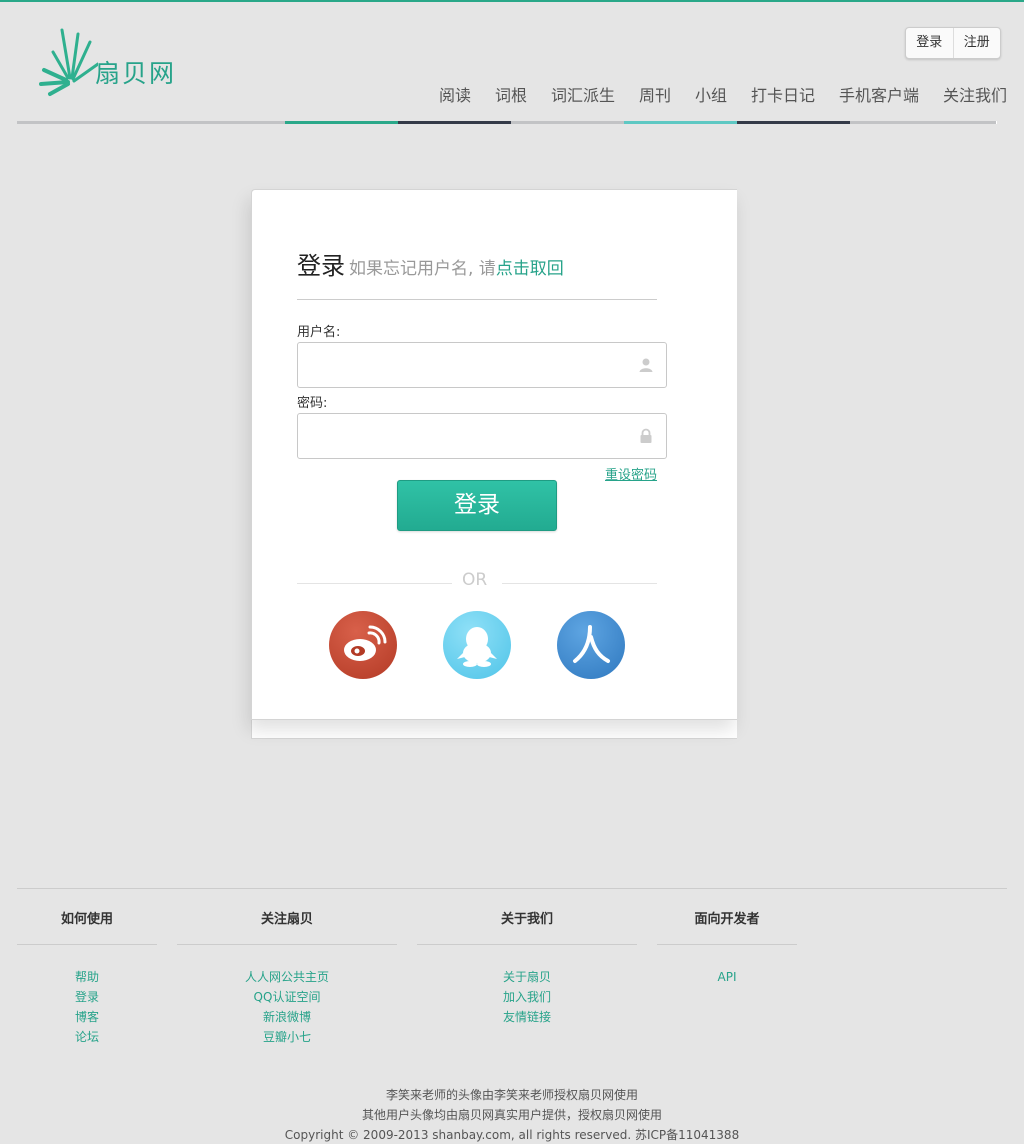 This screenshot has width=1024, height=1144. What do you see at coordinates (312, 403) in the screenshot?
I see `password-label: 密码:` at bounding box center [312, 403].